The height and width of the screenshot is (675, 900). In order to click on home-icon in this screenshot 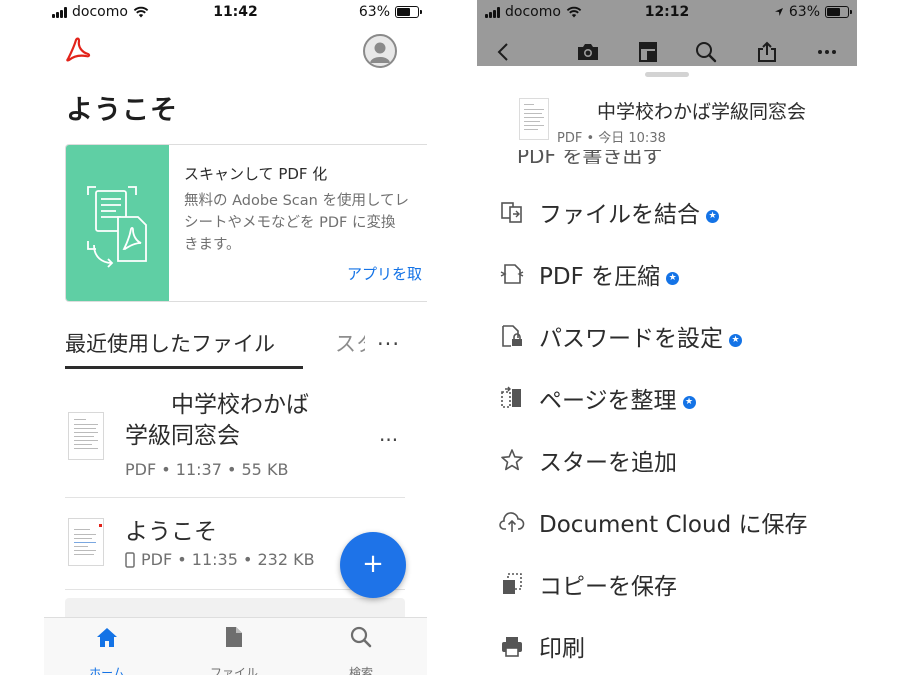, I will do `click(107, 637)`.